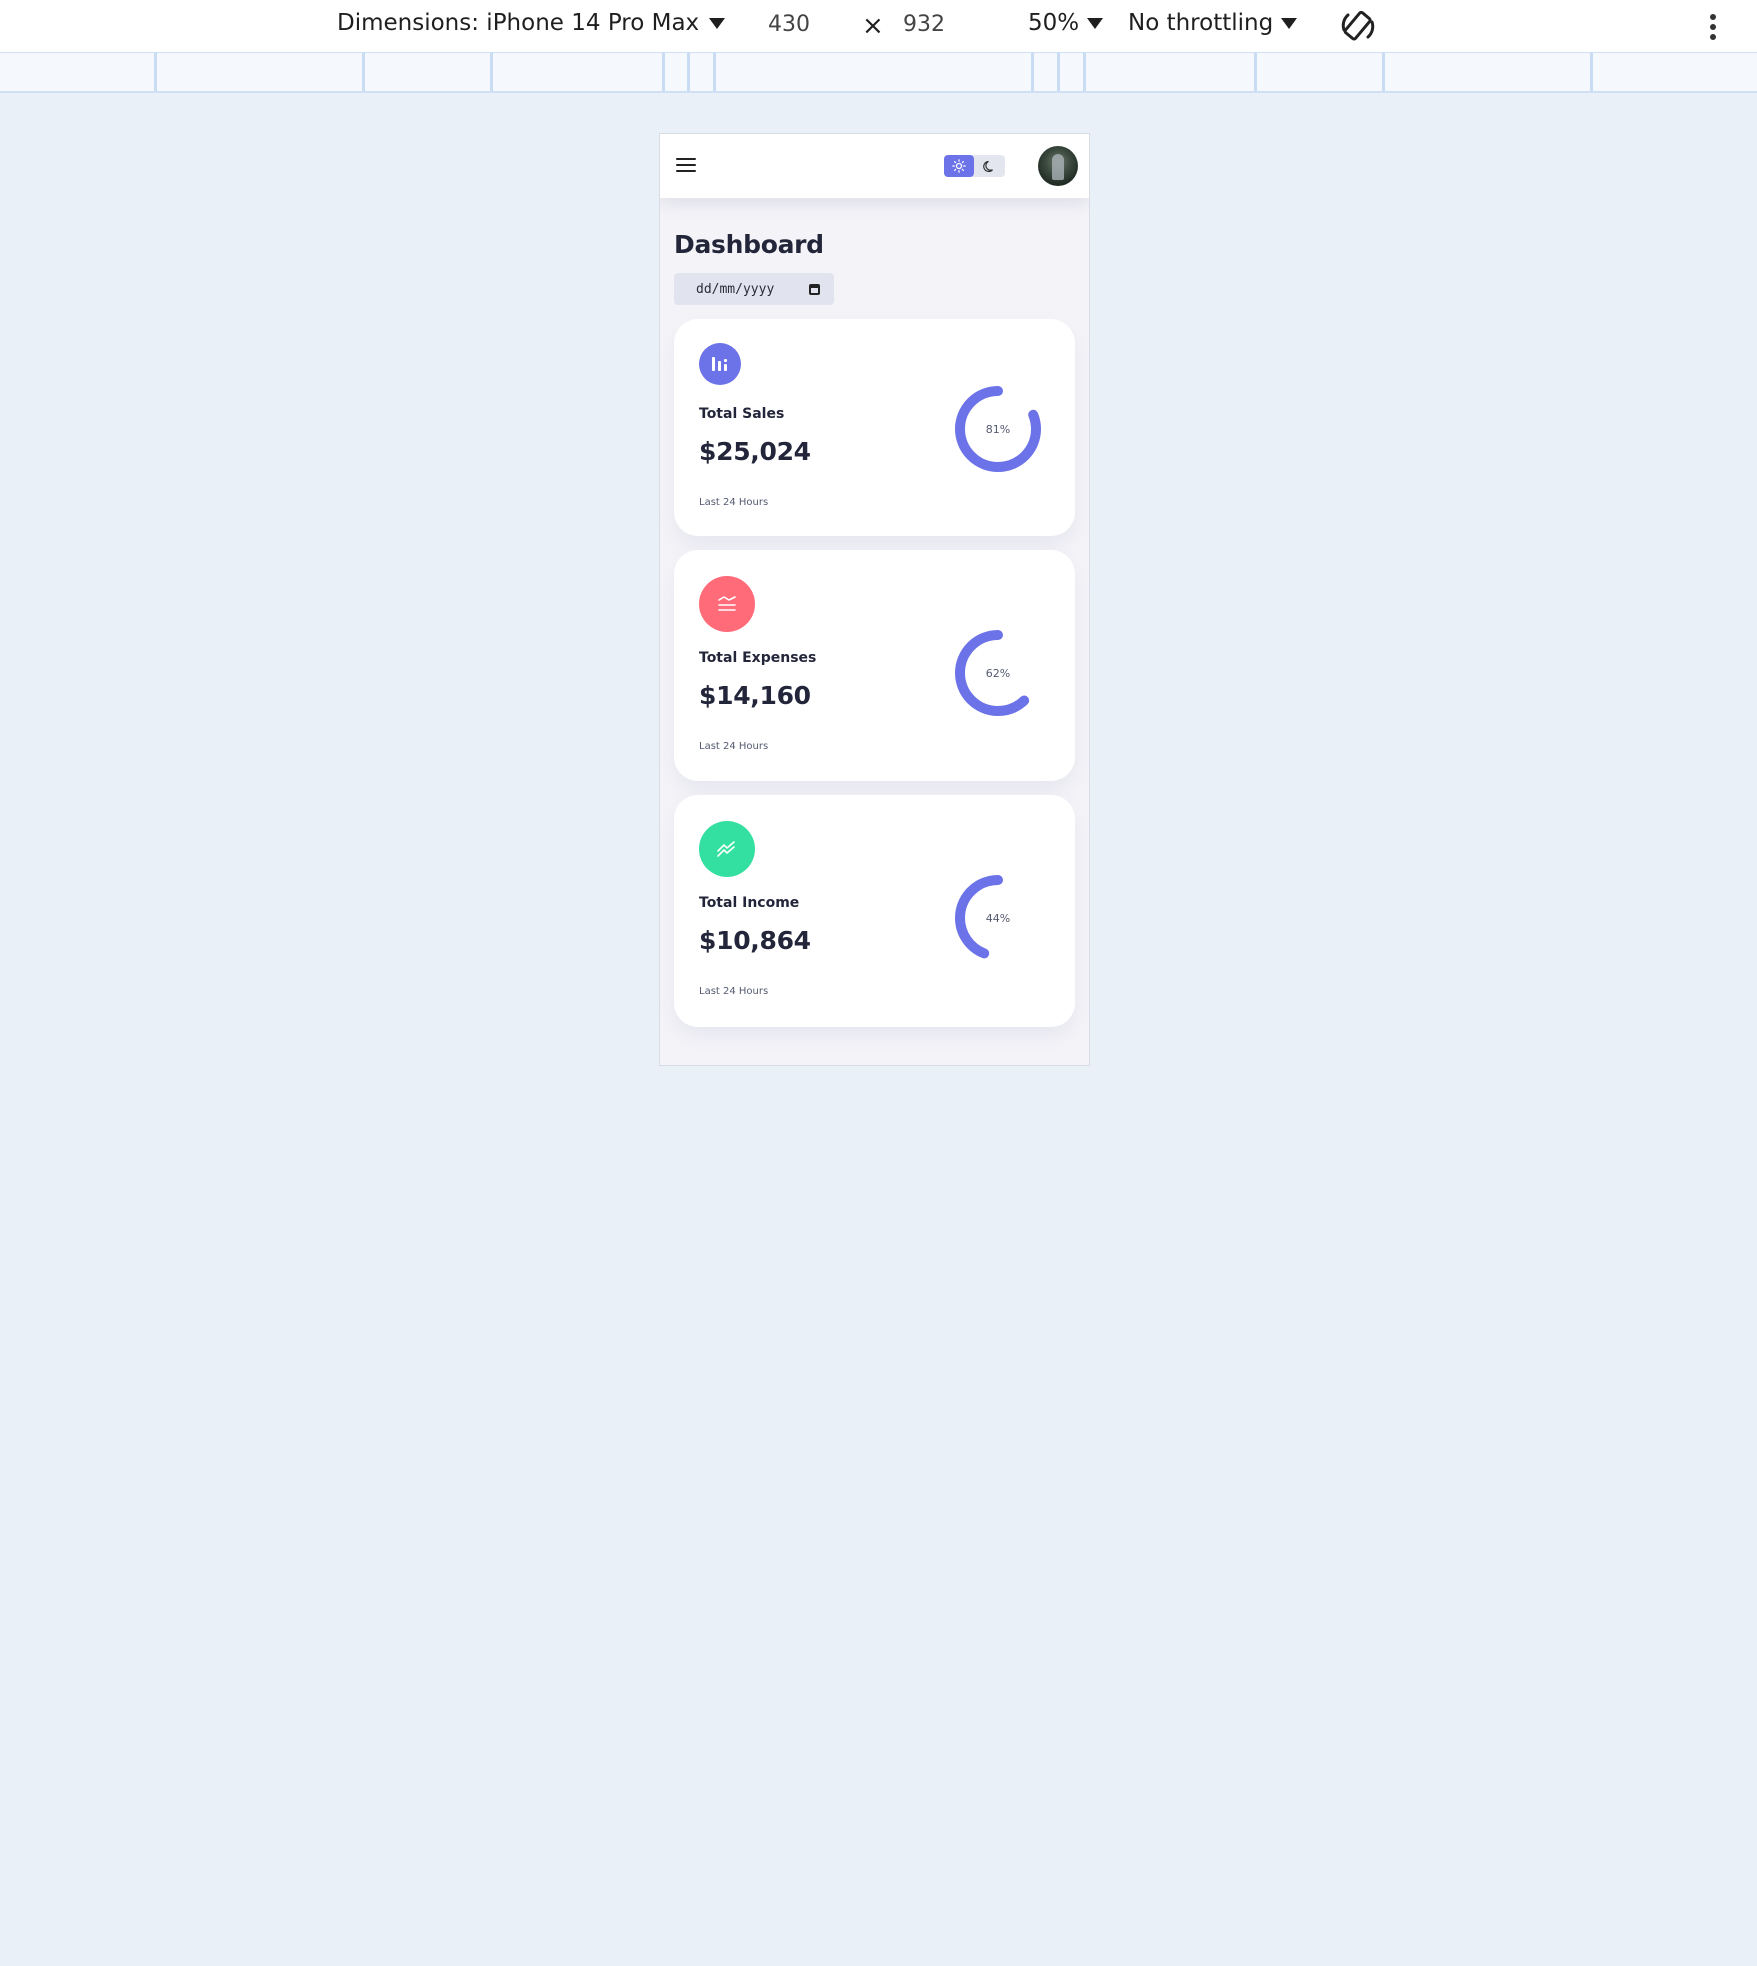 This screenshot has height=1966, width=1757. Describe the element at coordinates (720, 364) in the screenshot. I see `bar-chart-icon` at that location.